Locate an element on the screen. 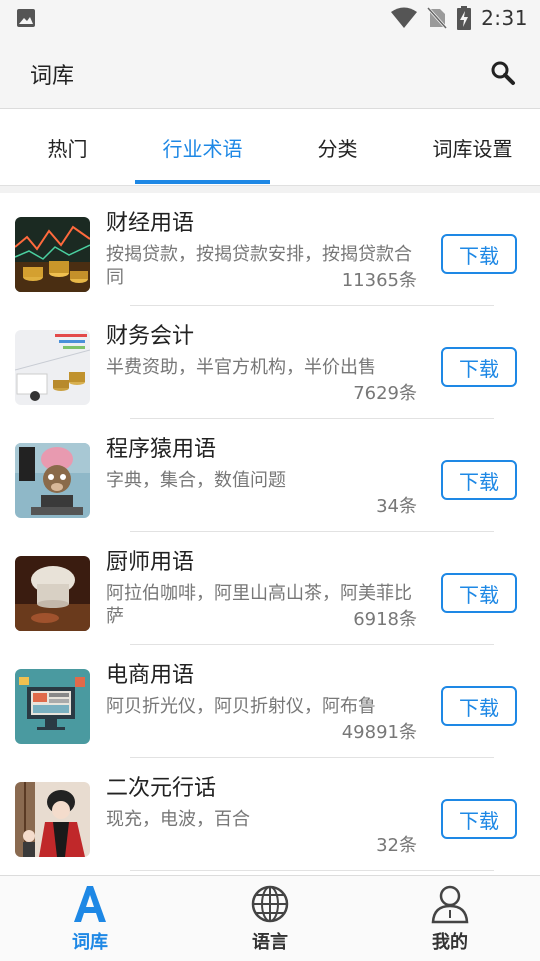 This screenshot has width=540, height=961. nav-language: 语言 is located at coordinates (270, 918).